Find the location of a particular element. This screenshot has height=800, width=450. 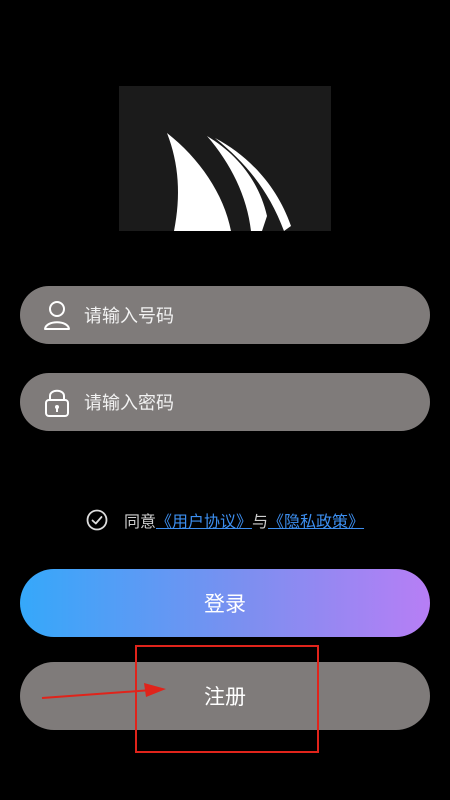

phone-field is located at coordinates (225, 316).